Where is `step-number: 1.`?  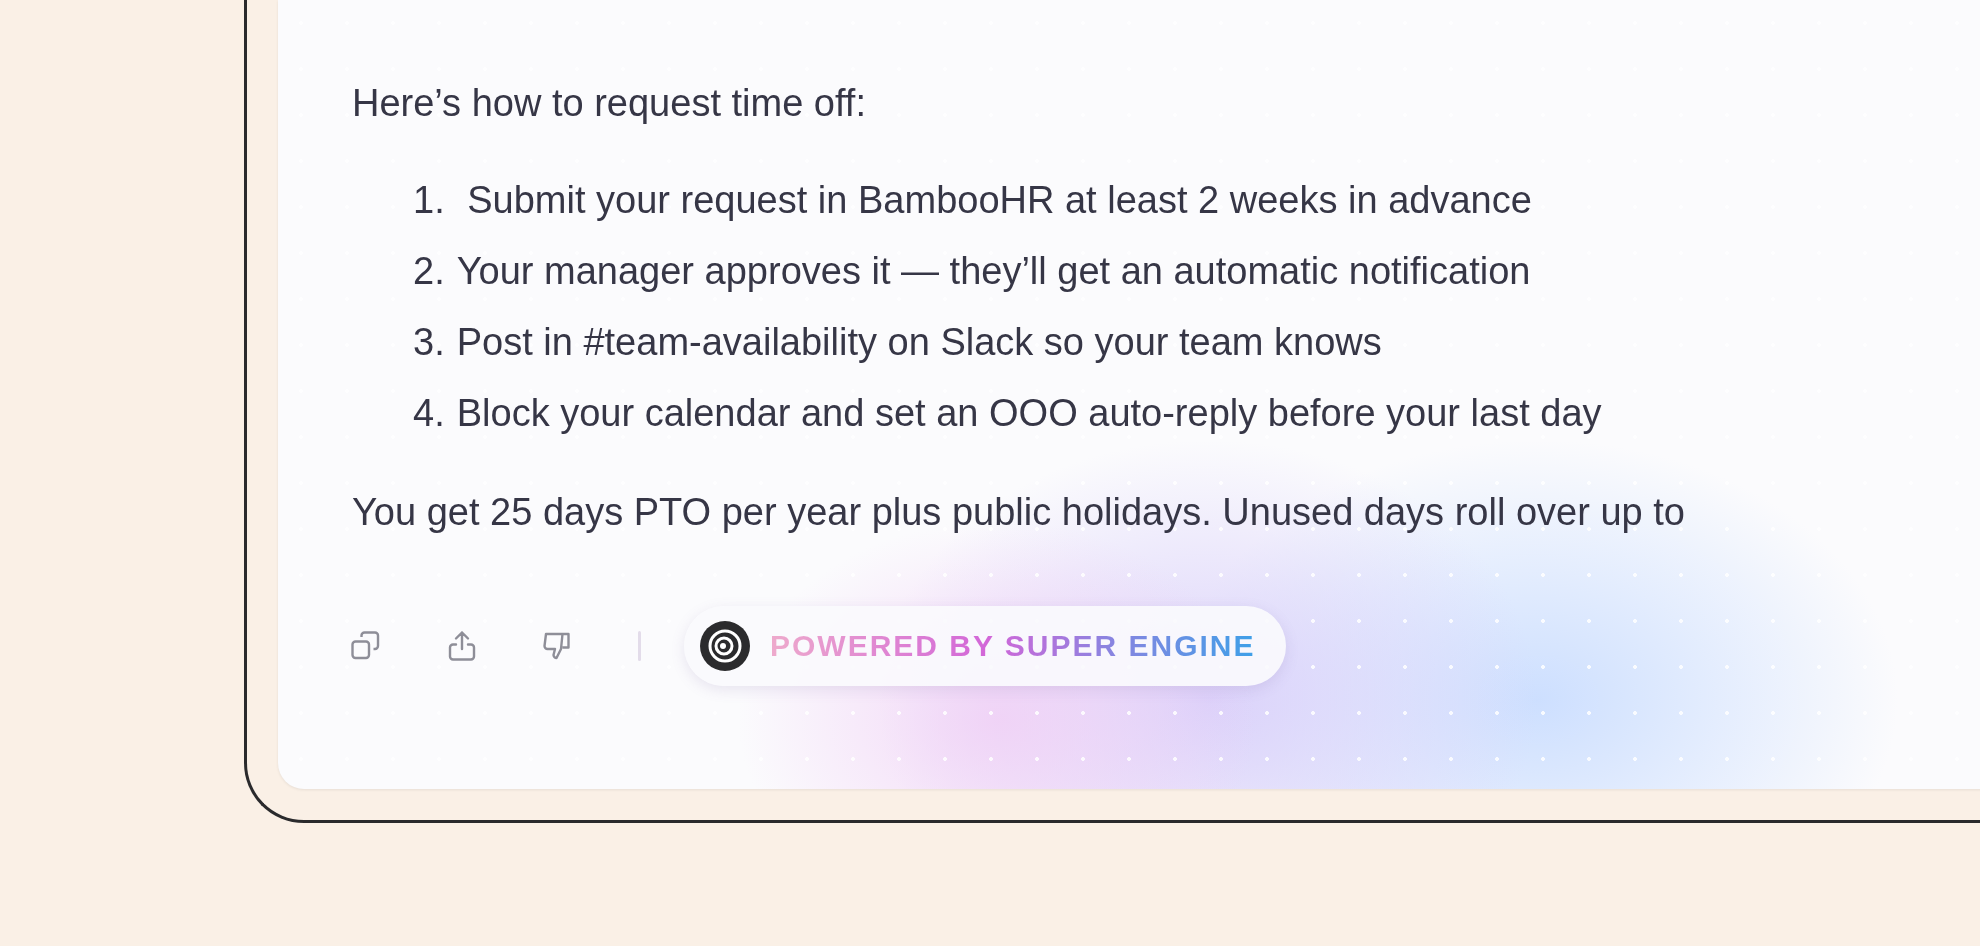
step-number: 1. is located at coordinates (429, 200).